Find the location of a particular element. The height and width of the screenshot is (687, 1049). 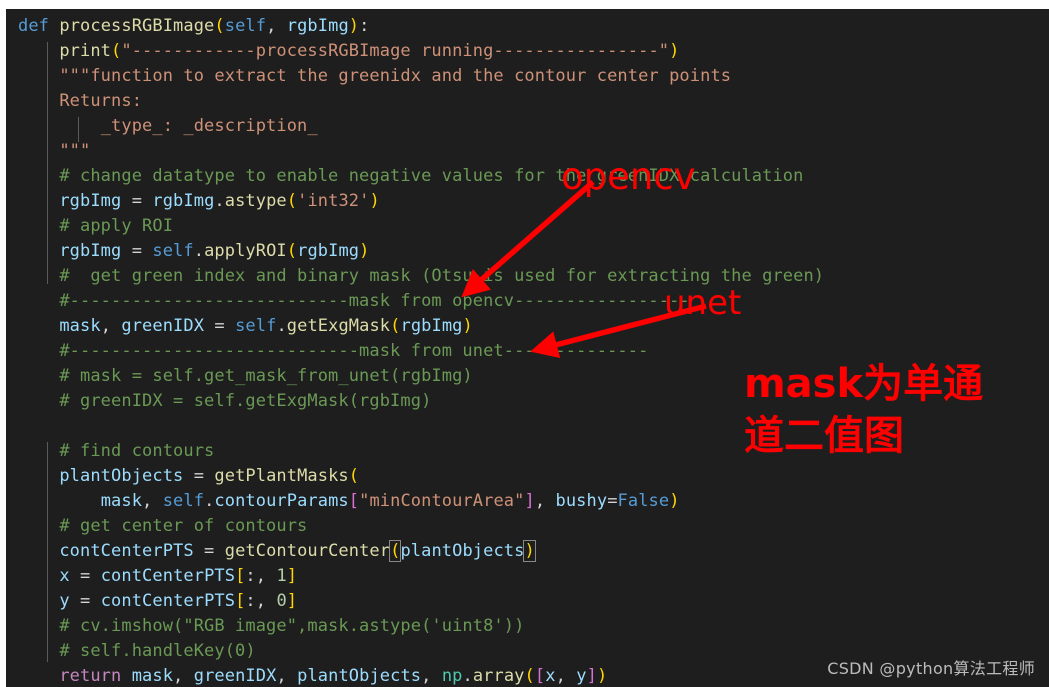

code-line: _type_: _description_ is located at coordinates (527, 126).